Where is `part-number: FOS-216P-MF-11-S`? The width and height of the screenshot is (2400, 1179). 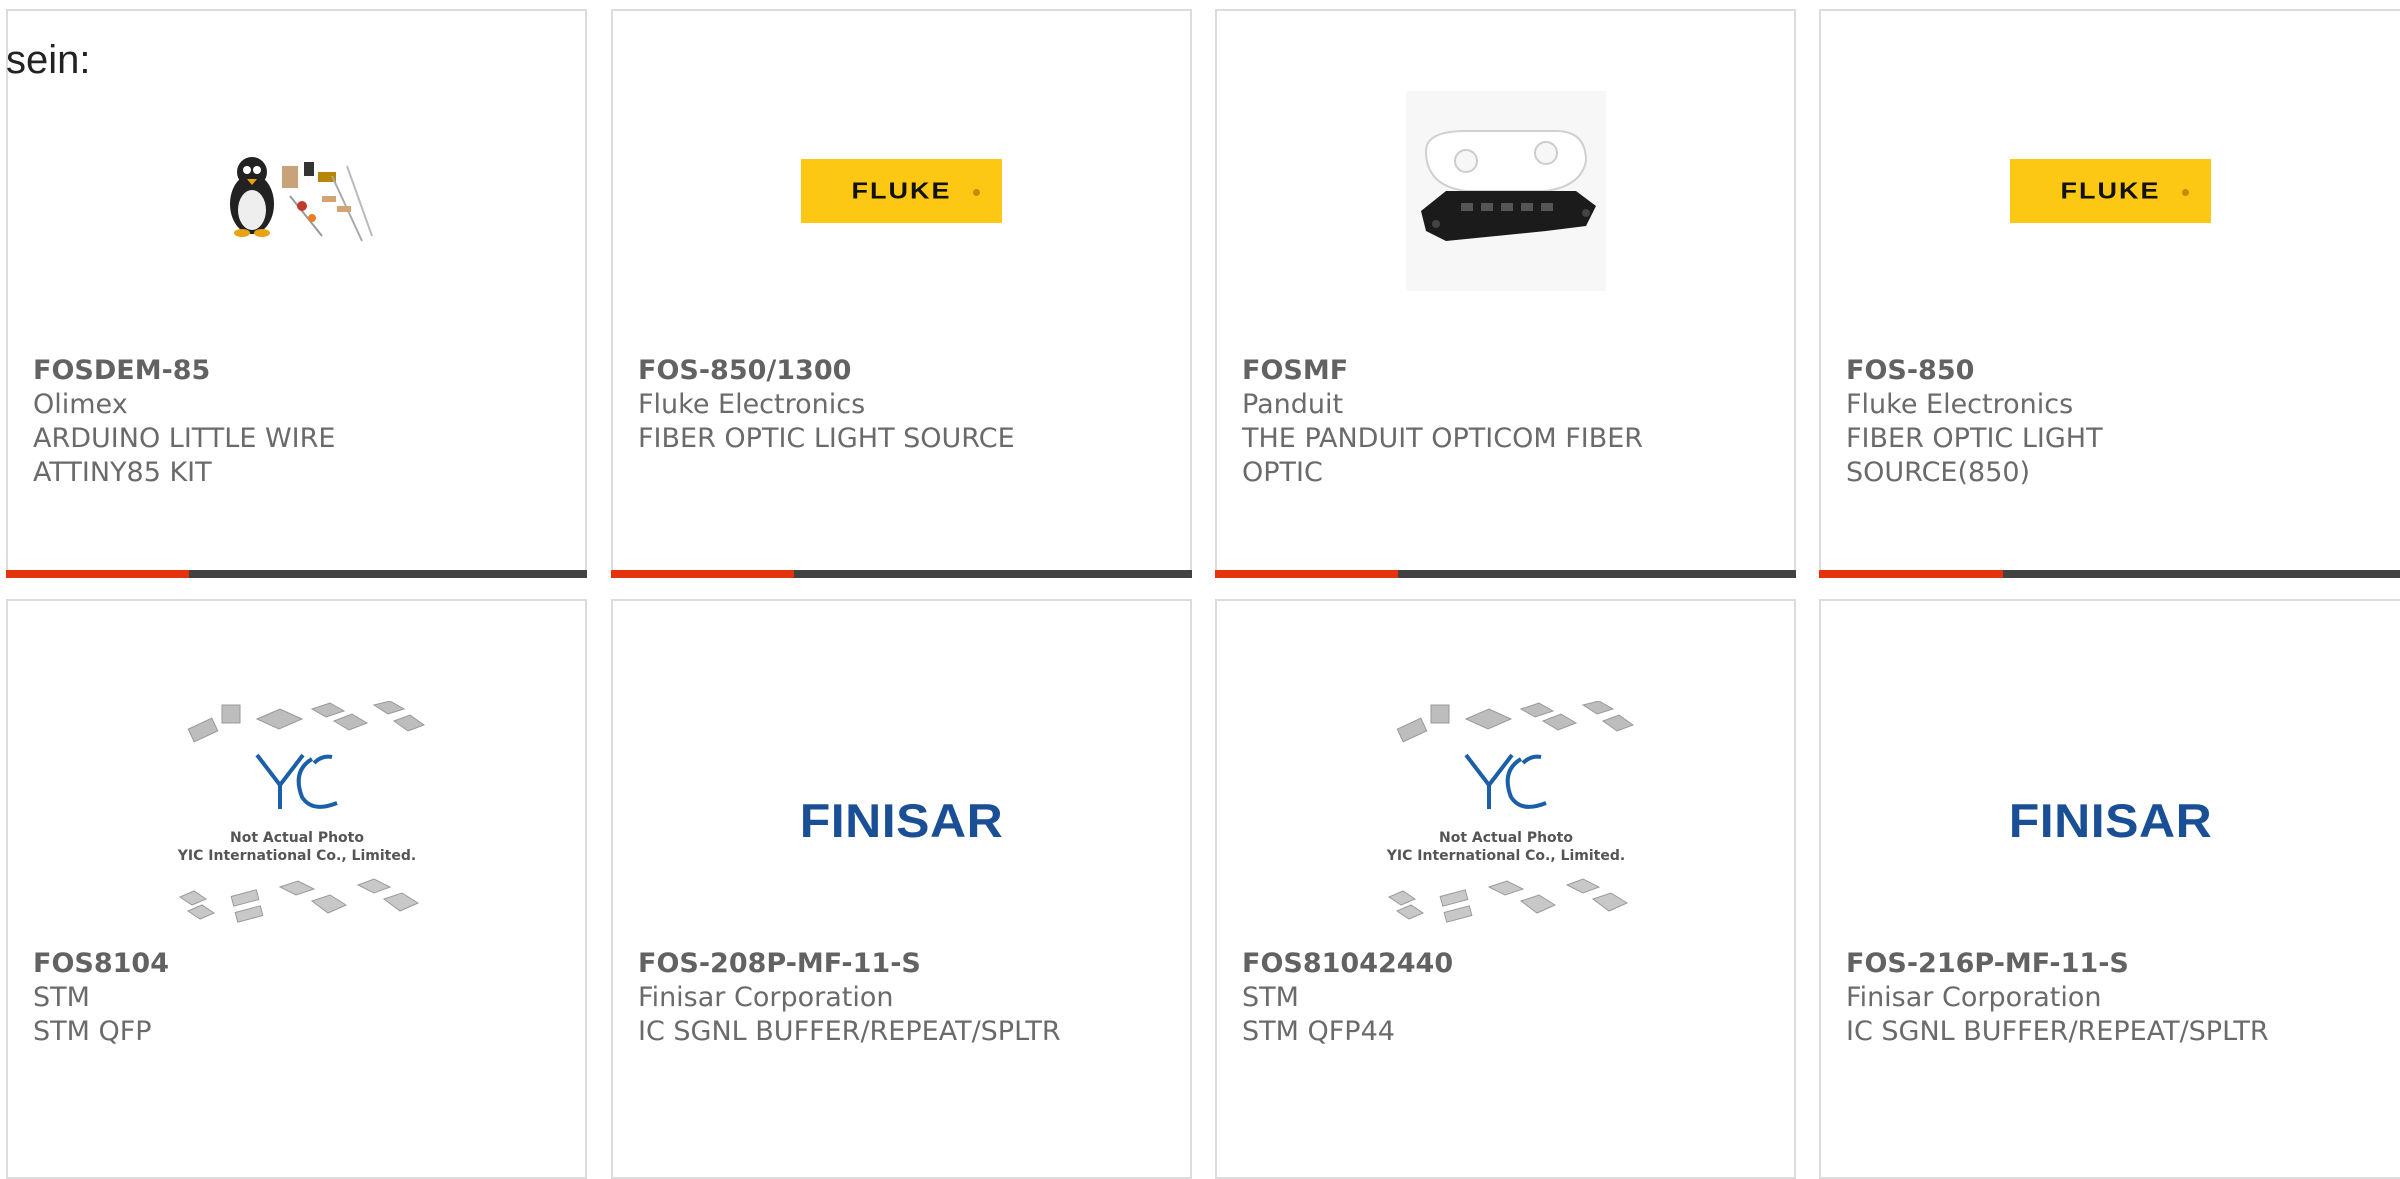
part-number: FOS-216P-MF-11-S is located at coordinates (2113, 964).